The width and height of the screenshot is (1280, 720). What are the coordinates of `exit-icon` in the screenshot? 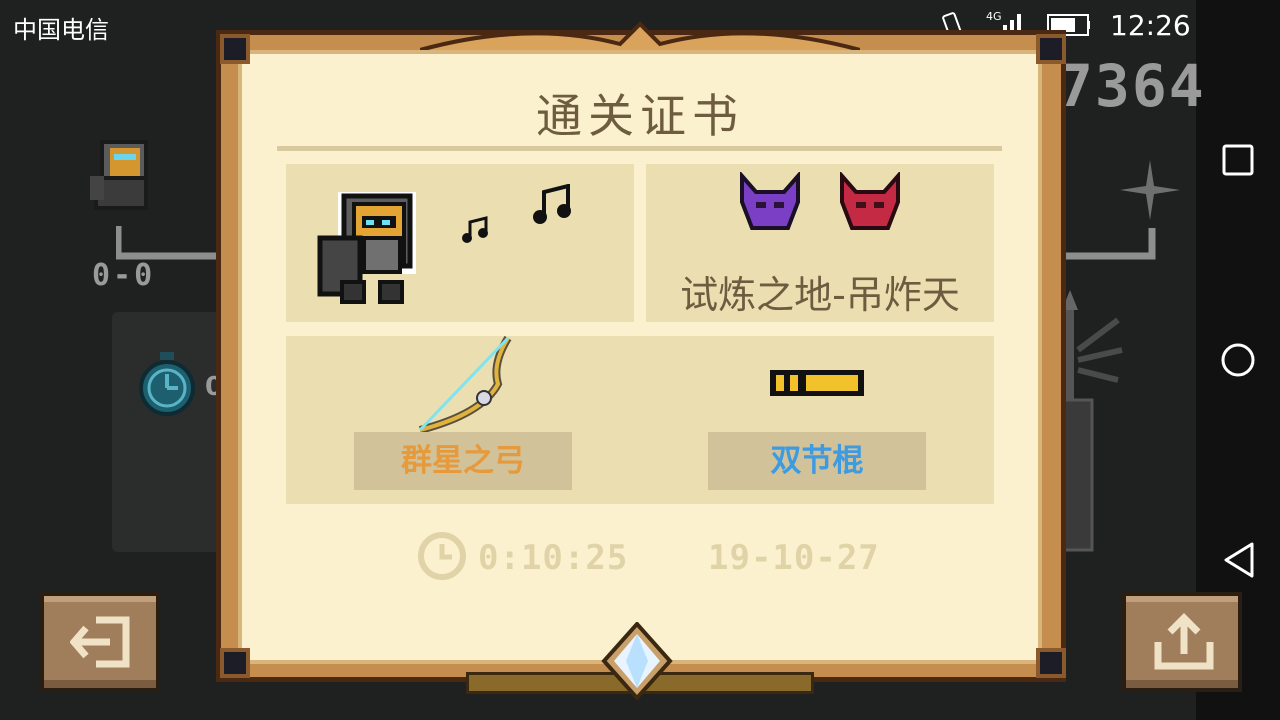 It's located at (100, 642).